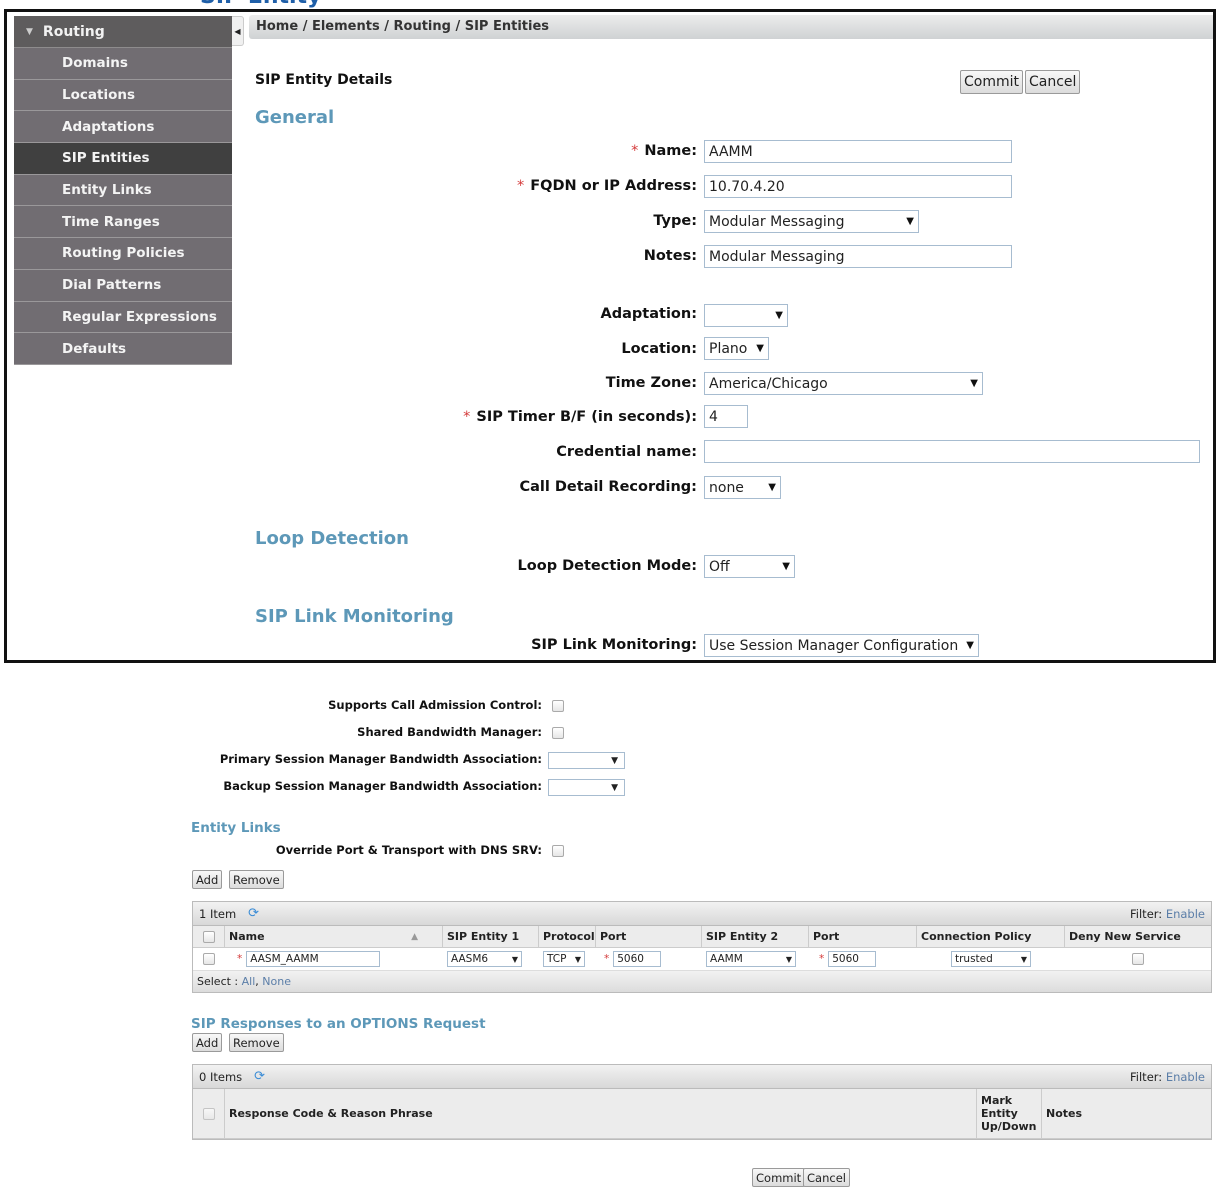 Image resolution: width=1222 pixels, height=1196 pixels. I want to click on loop-detection-select: Off ▼, so click(749, 566).